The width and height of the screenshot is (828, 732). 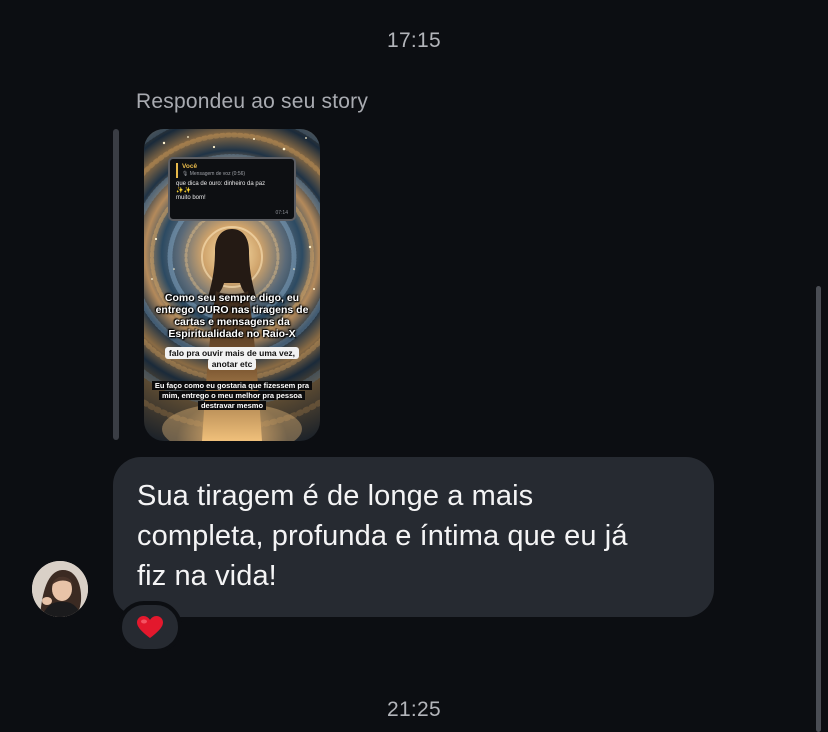 What do you see at coordinates (252, 101) in the screenshot?
I see `reply-caption: Respondeu ao seu story` at bounding box center [252, 101].